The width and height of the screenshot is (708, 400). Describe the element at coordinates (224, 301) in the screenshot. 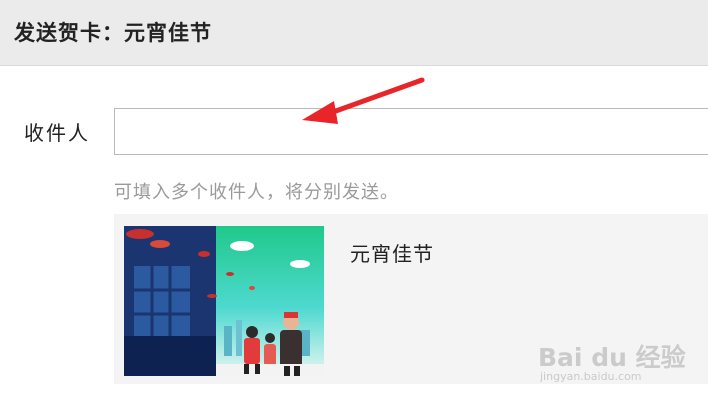

I see `card-thumbnail-image` at that location.